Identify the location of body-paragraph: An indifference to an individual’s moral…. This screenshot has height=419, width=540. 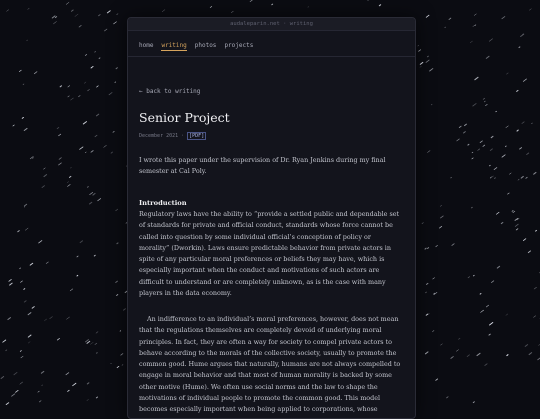
(271, 366).